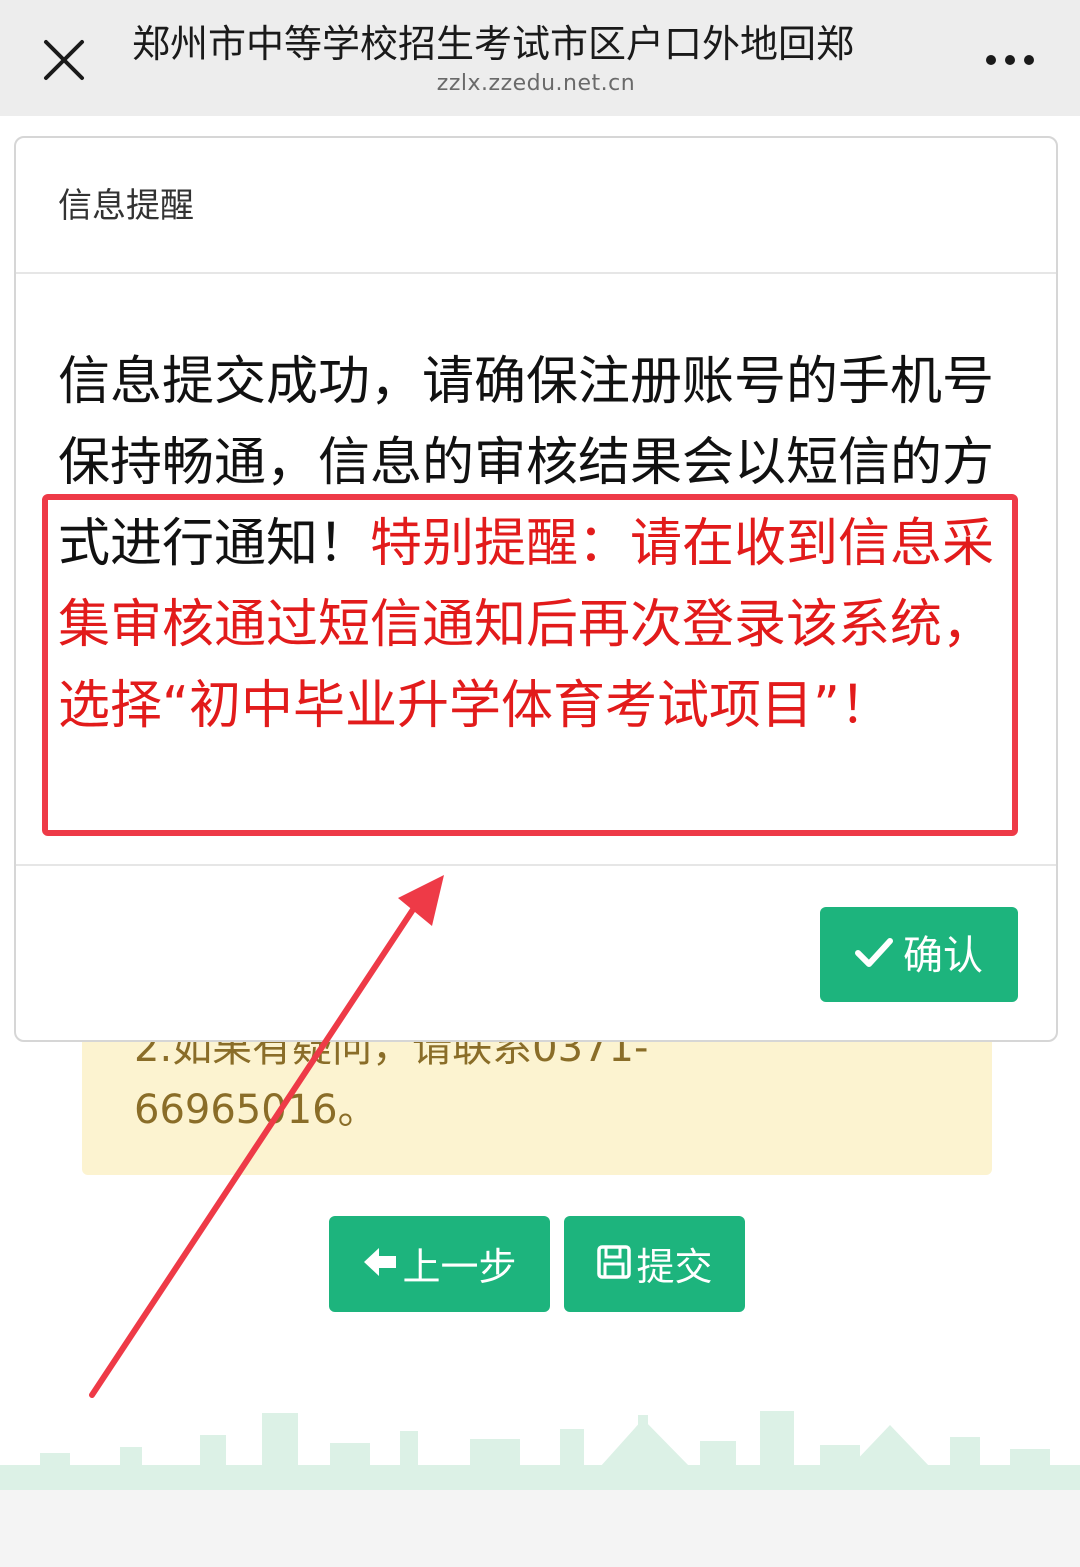  I want to click on confirm-button: 确认, so click(919, 954).